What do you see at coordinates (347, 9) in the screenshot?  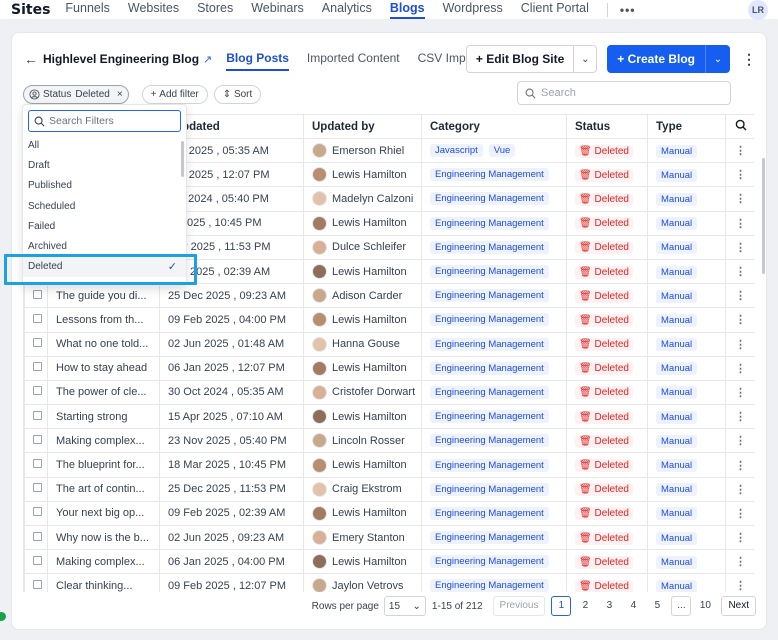 I see `nav-item-analytics: Analytics` at bounding box center [347, 9].